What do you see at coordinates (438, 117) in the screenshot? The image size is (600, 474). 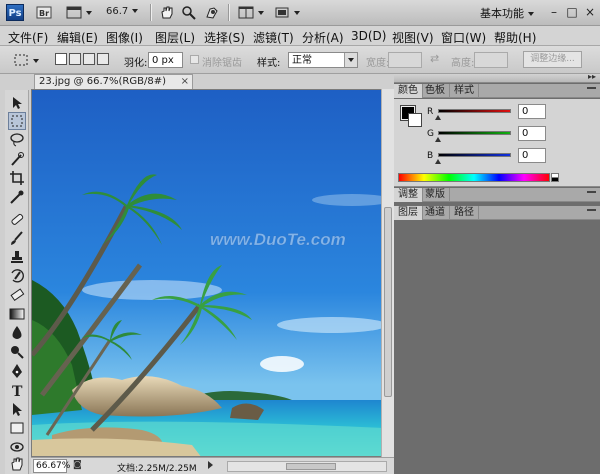 I see `red-slider-knob` at bounding box center [438, 117].